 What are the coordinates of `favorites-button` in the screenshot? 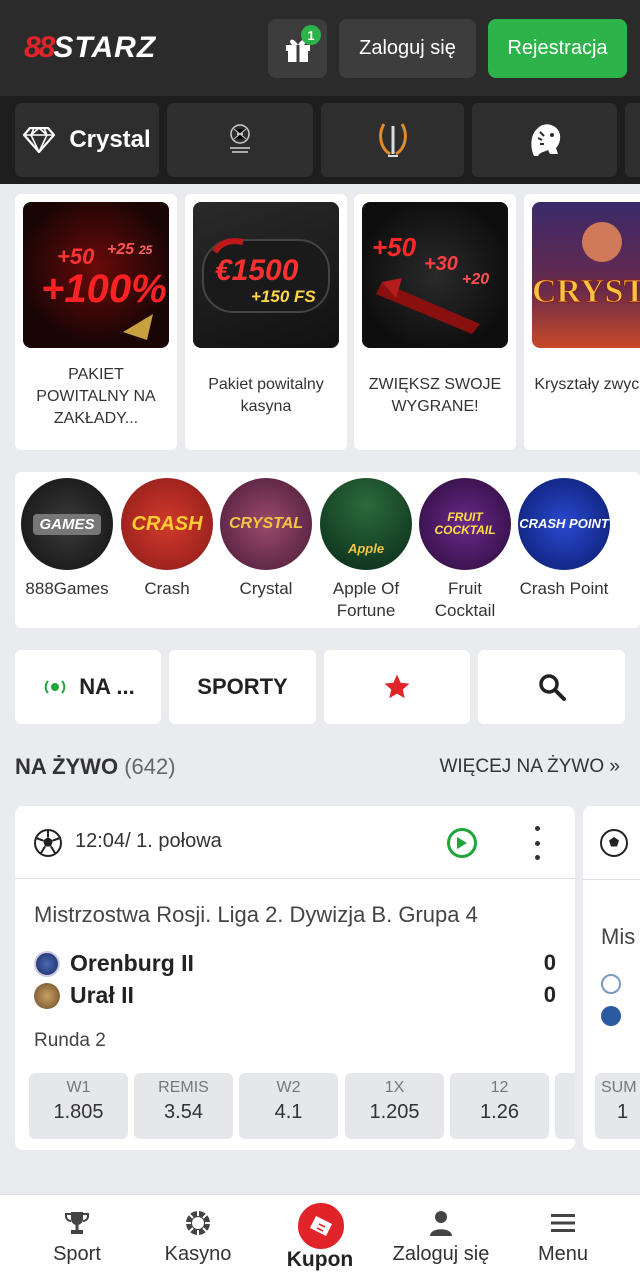 It's located at (397, 687).